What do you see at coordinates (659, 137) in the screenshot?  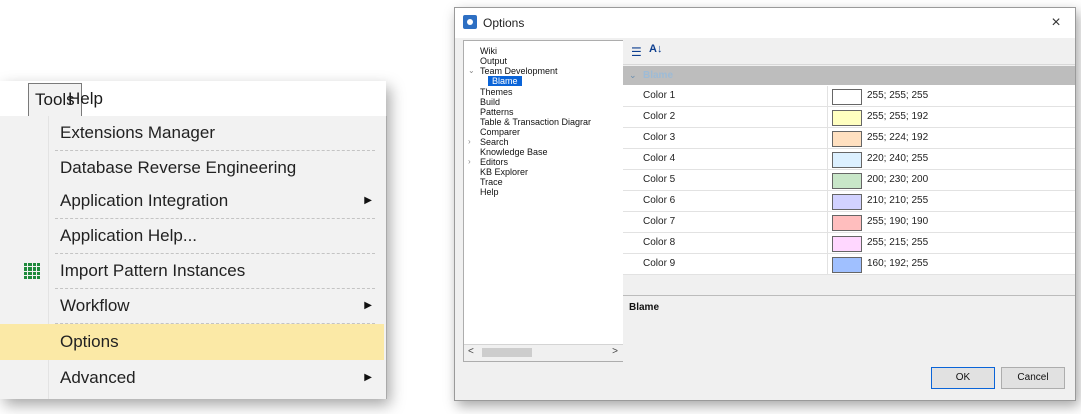 I see `property-name: Color 3` at bounding box center [659, 137].